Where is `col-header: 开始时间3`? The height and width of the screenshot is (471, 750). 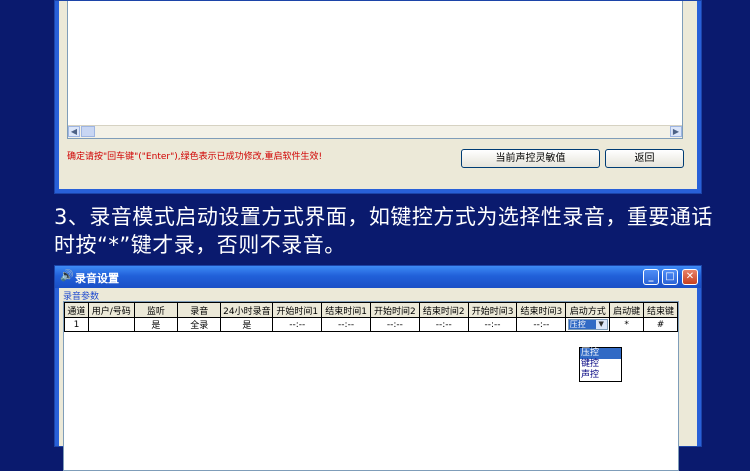 col-header: 开始时间3 is located at coordinates (492, 310).